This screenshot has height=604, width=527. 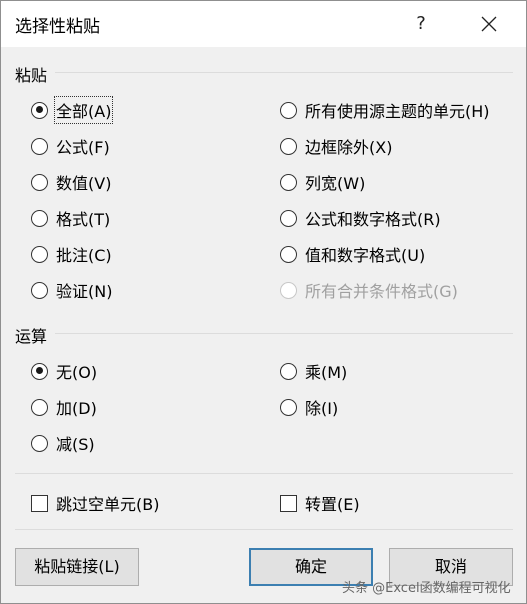 I want to click on checkbox-label: 转置(E), so click(x=332, y=504).